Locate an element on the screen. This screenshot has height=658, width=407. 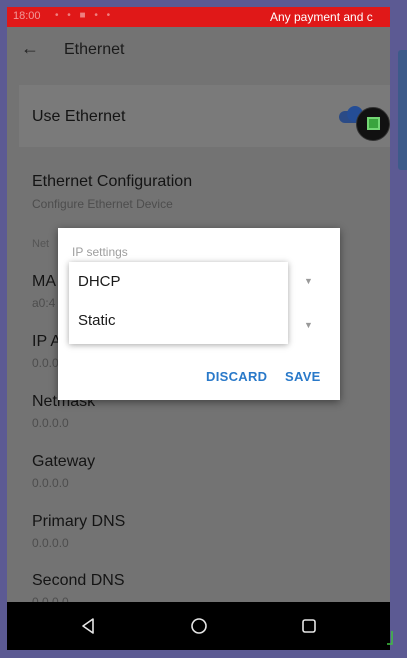
gateway-value: 0.0.0.0 is located at coordinates (50, 483).